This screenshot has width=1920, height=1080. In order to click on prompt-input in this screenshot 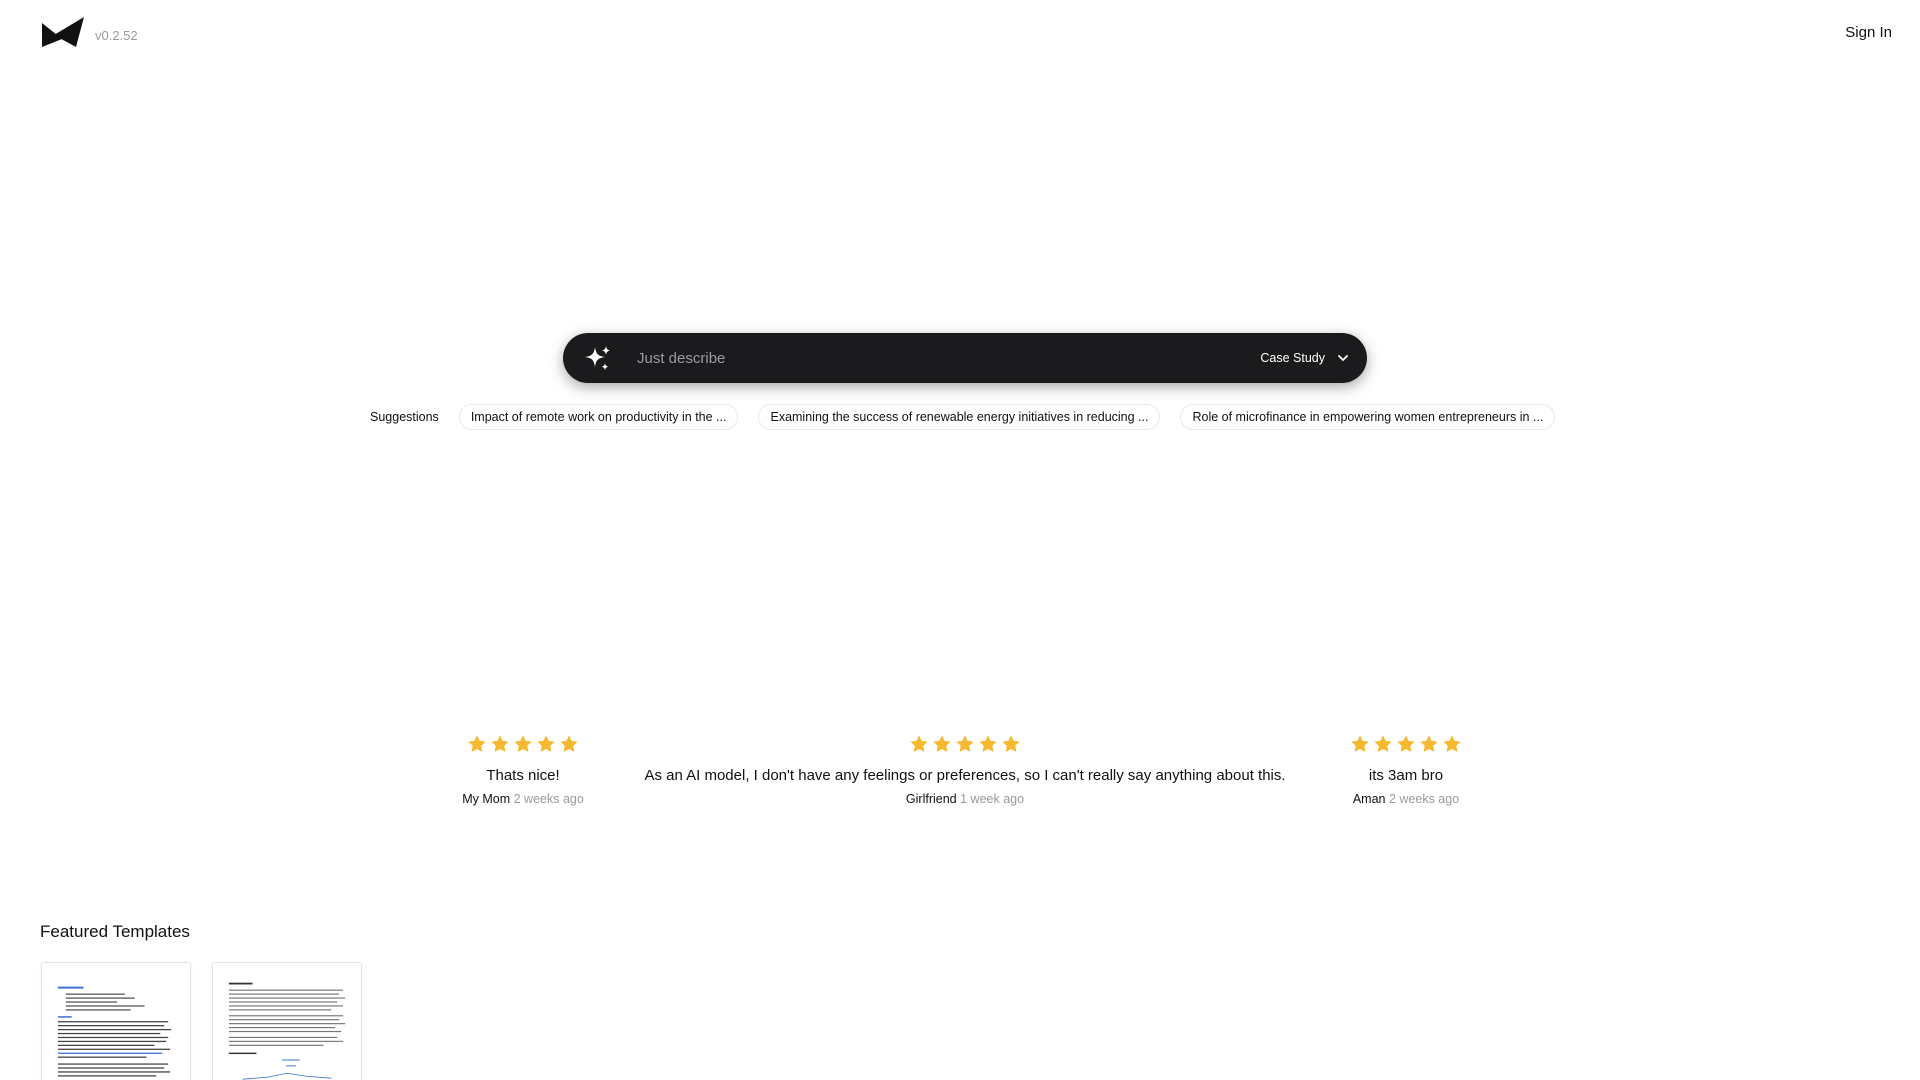, I will do `click(937, 358)`.